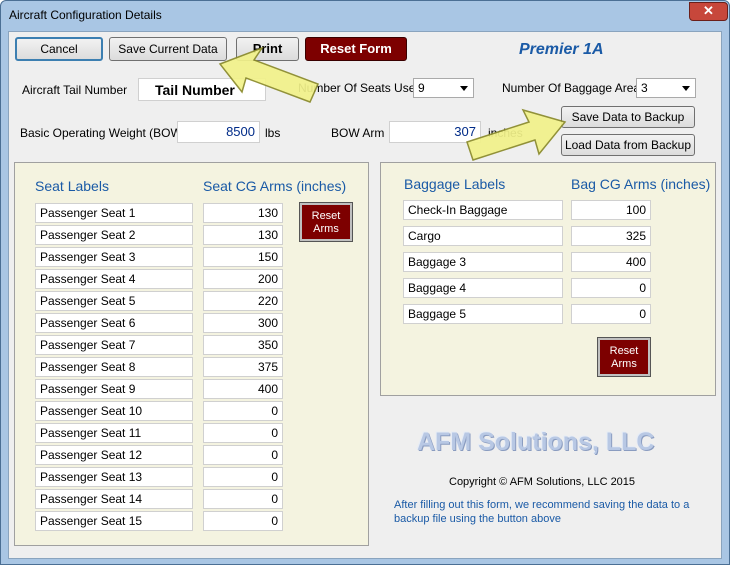  What do you see at coordinates (114, 521) in the screenshot?
I see `seat-label-field: Passenger Seat 15` at bounding box center [114, 521].